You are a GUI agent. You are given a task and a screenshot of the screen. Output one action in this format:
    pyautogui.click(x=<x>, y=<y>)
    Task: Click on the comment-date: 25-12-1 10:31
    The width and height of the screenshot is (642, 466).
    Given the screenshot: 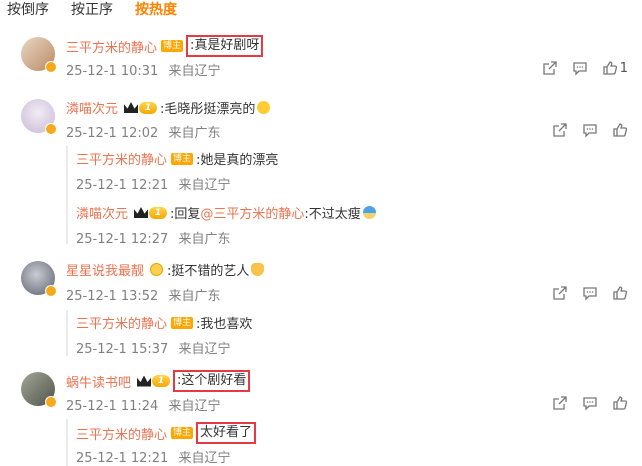 What is the action you would take?
    pyautogui.click(x=112, y=71)
    